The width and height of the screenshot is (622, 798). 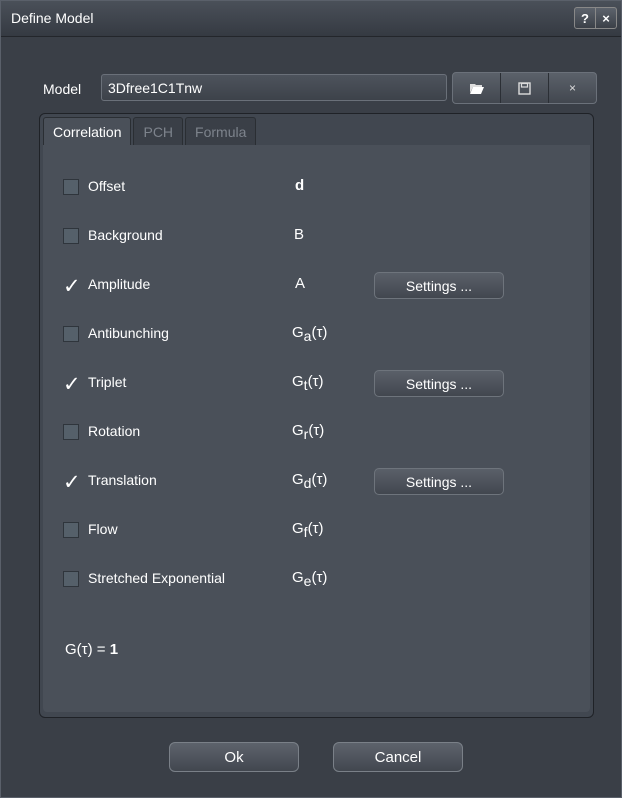 I want to click on save-icon, so click(x=524, y=88).